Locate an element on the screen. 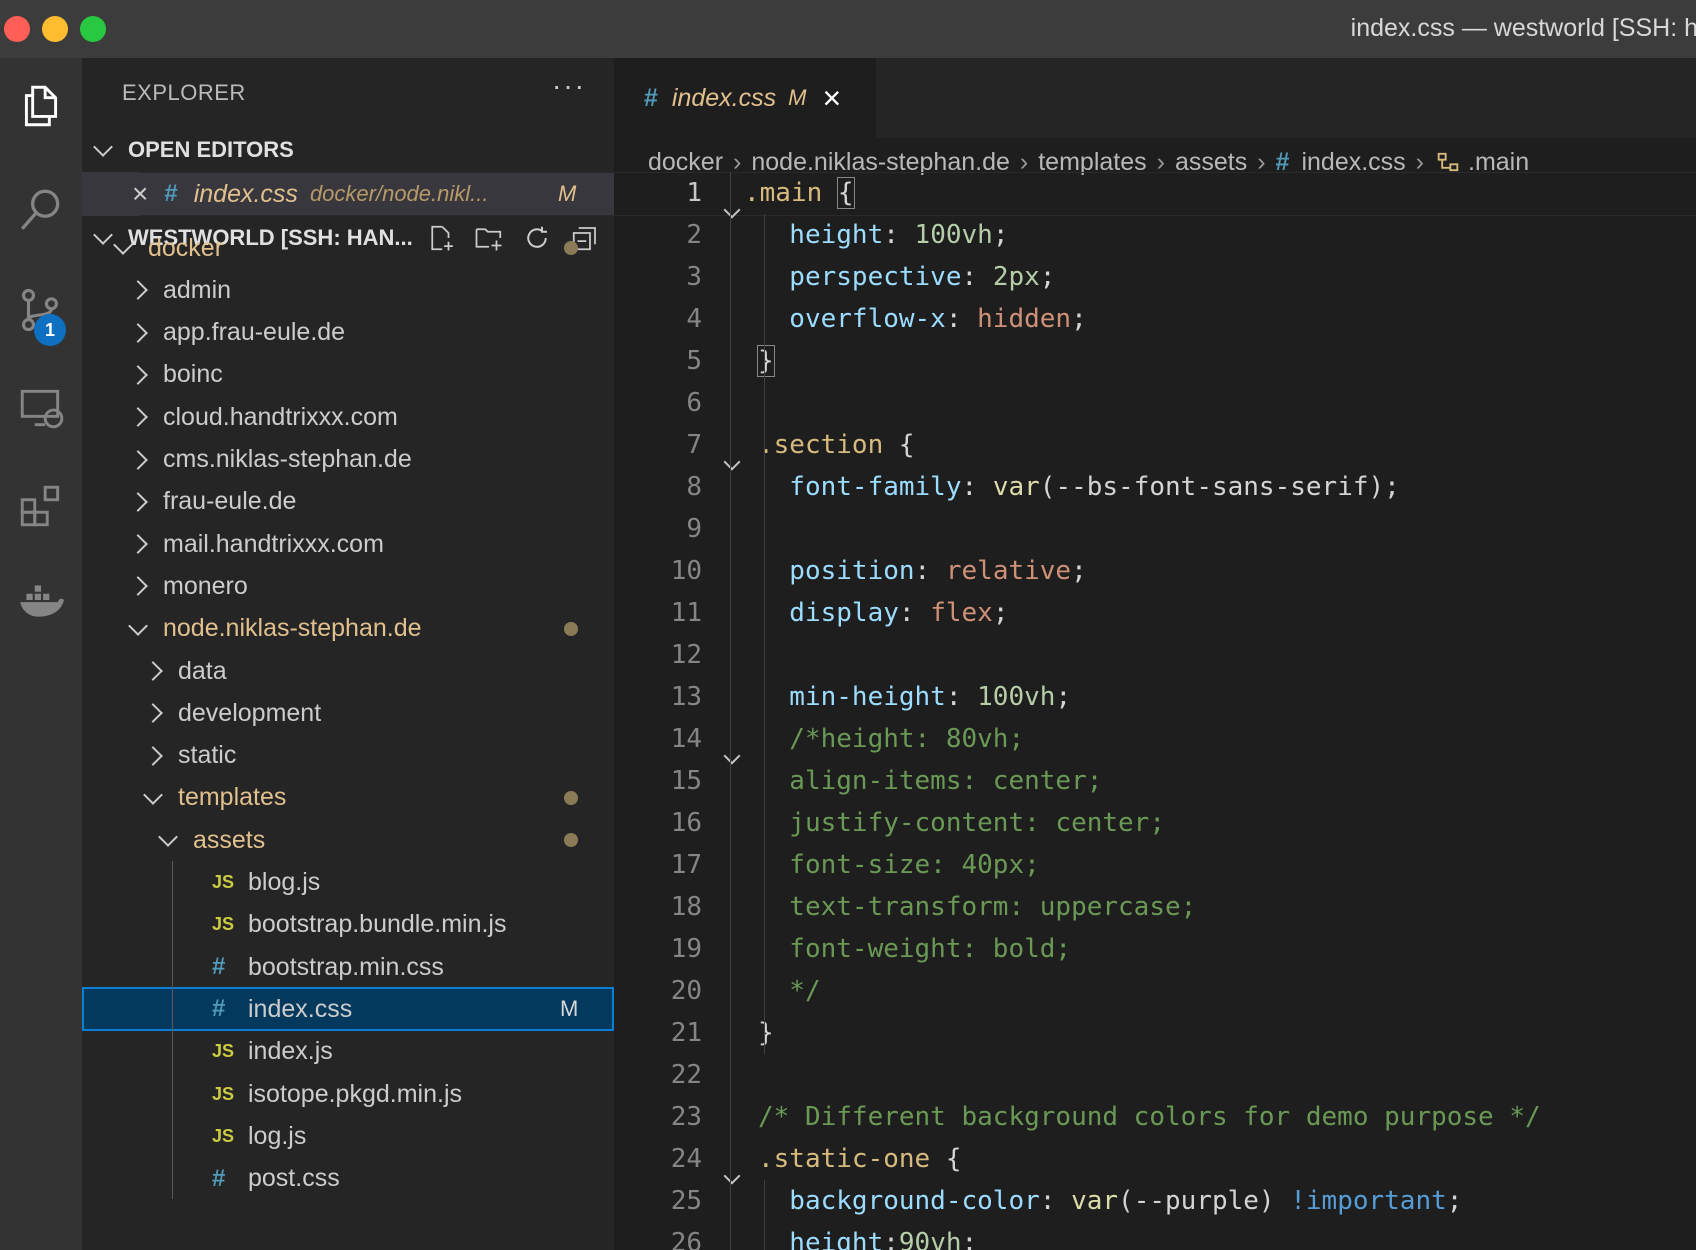 Image resolution: width=1696 pixels, height=1250 pixels. tree-item-data: data is located at coordinates (348, 671).